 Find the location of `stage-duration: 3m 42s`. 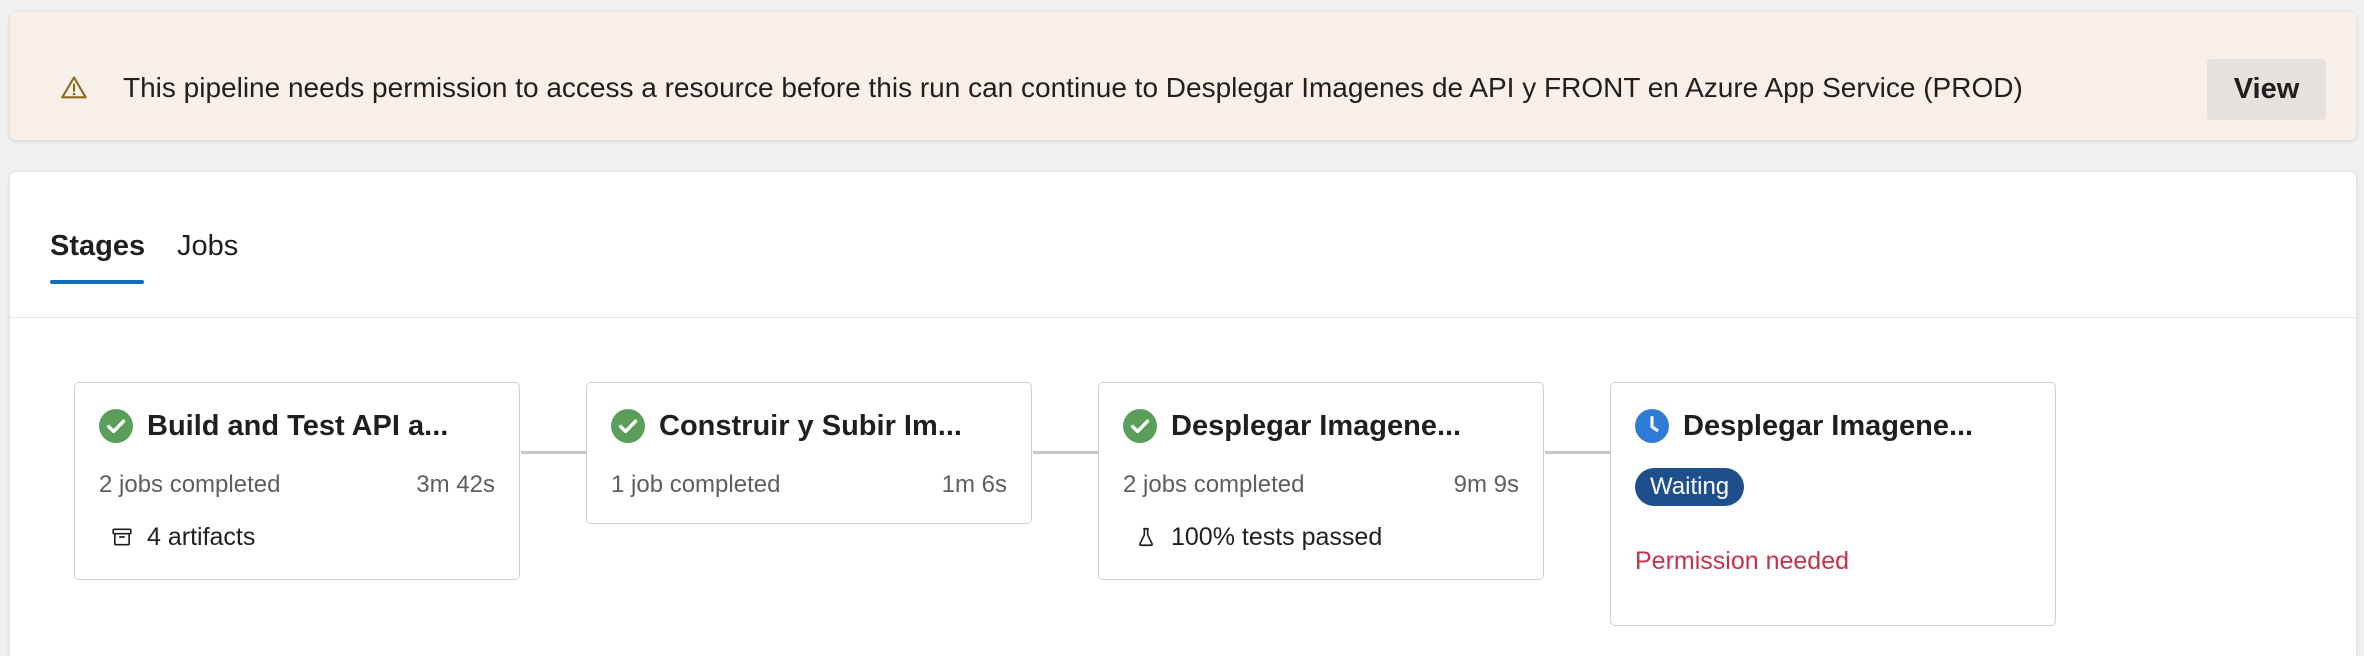

stage-duration: 3m 42s is located at coordinates (455, 484).